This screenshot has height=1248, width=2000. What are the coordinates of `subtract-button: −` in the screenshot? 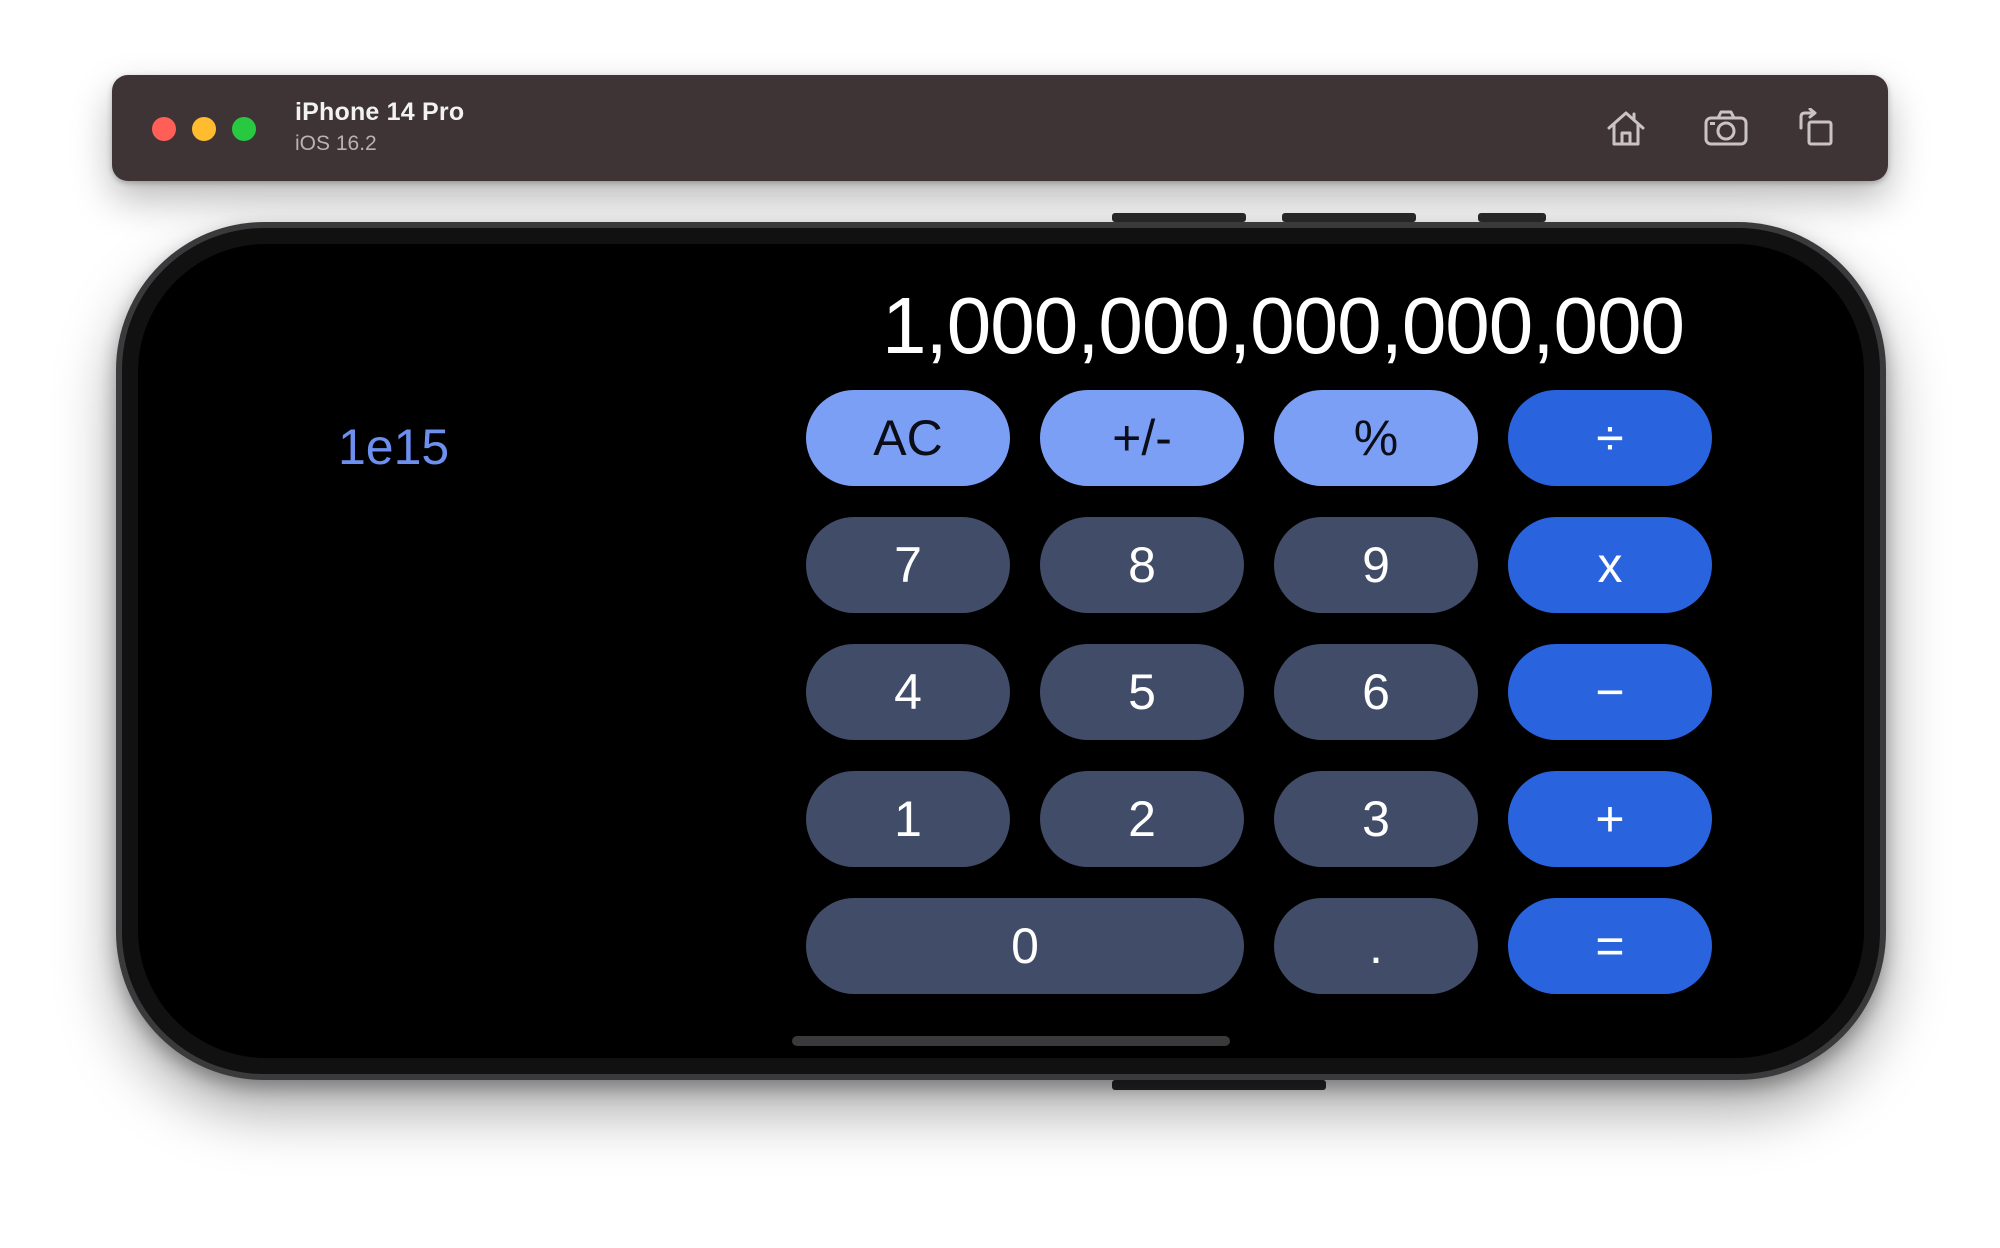 It's located at (1610, 692).